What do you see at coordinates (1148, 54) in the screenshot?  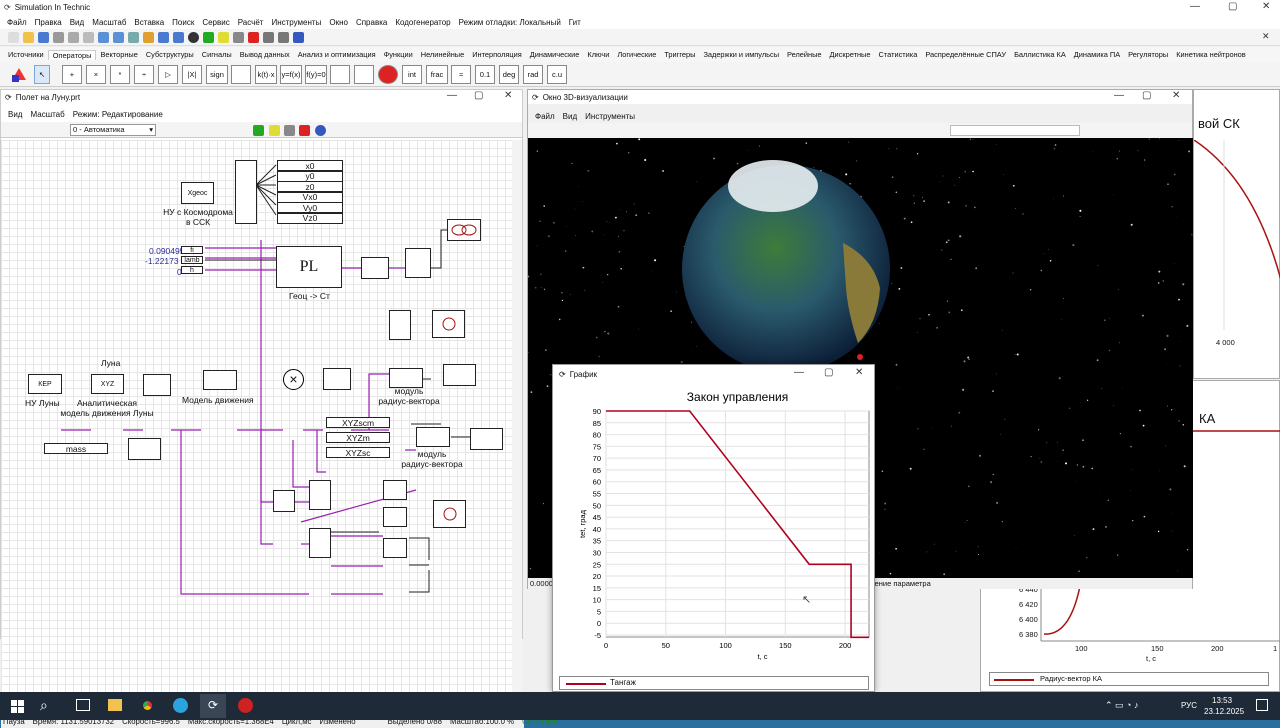 I see `palette-tab: Регуляторы` at bounding box center [1148, 54].